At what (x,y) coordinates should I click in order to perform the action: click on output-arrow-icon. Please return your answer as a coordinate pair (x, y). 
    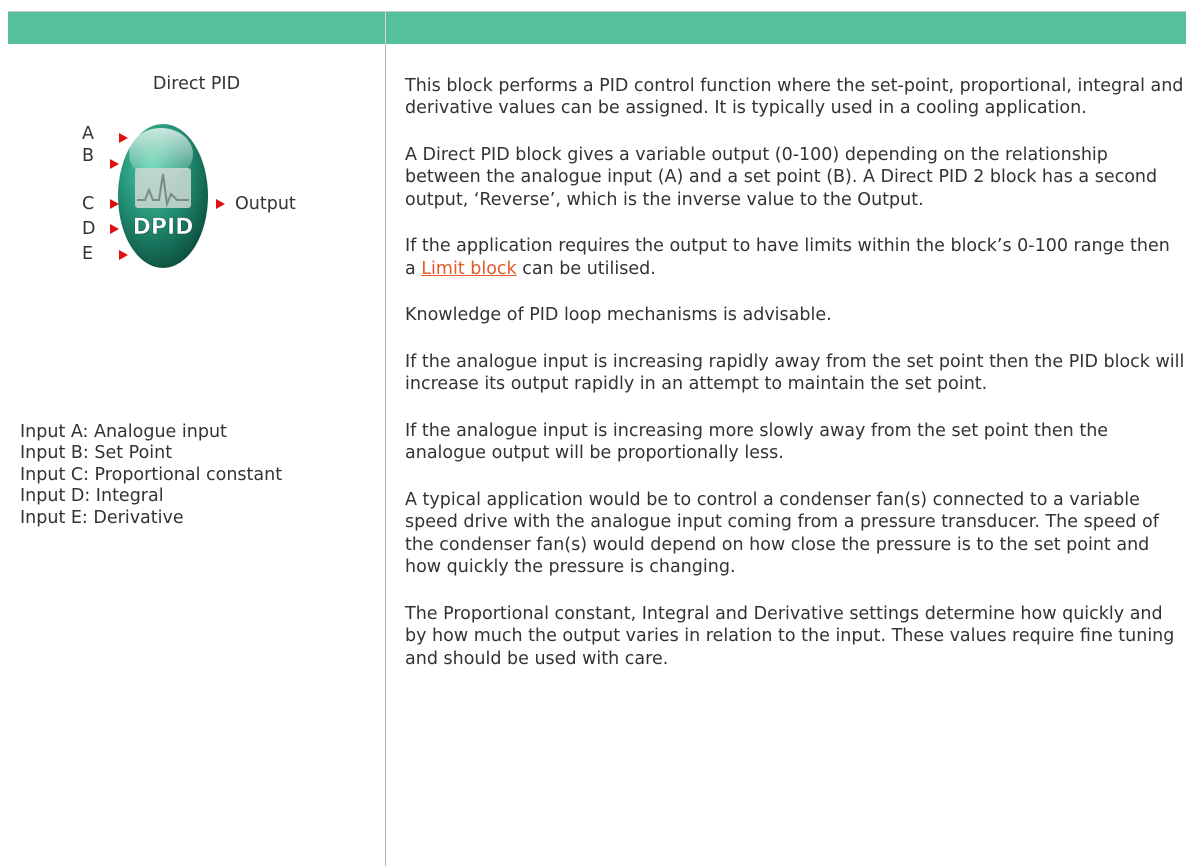
    Looking at the image, I should click on (220, 203).